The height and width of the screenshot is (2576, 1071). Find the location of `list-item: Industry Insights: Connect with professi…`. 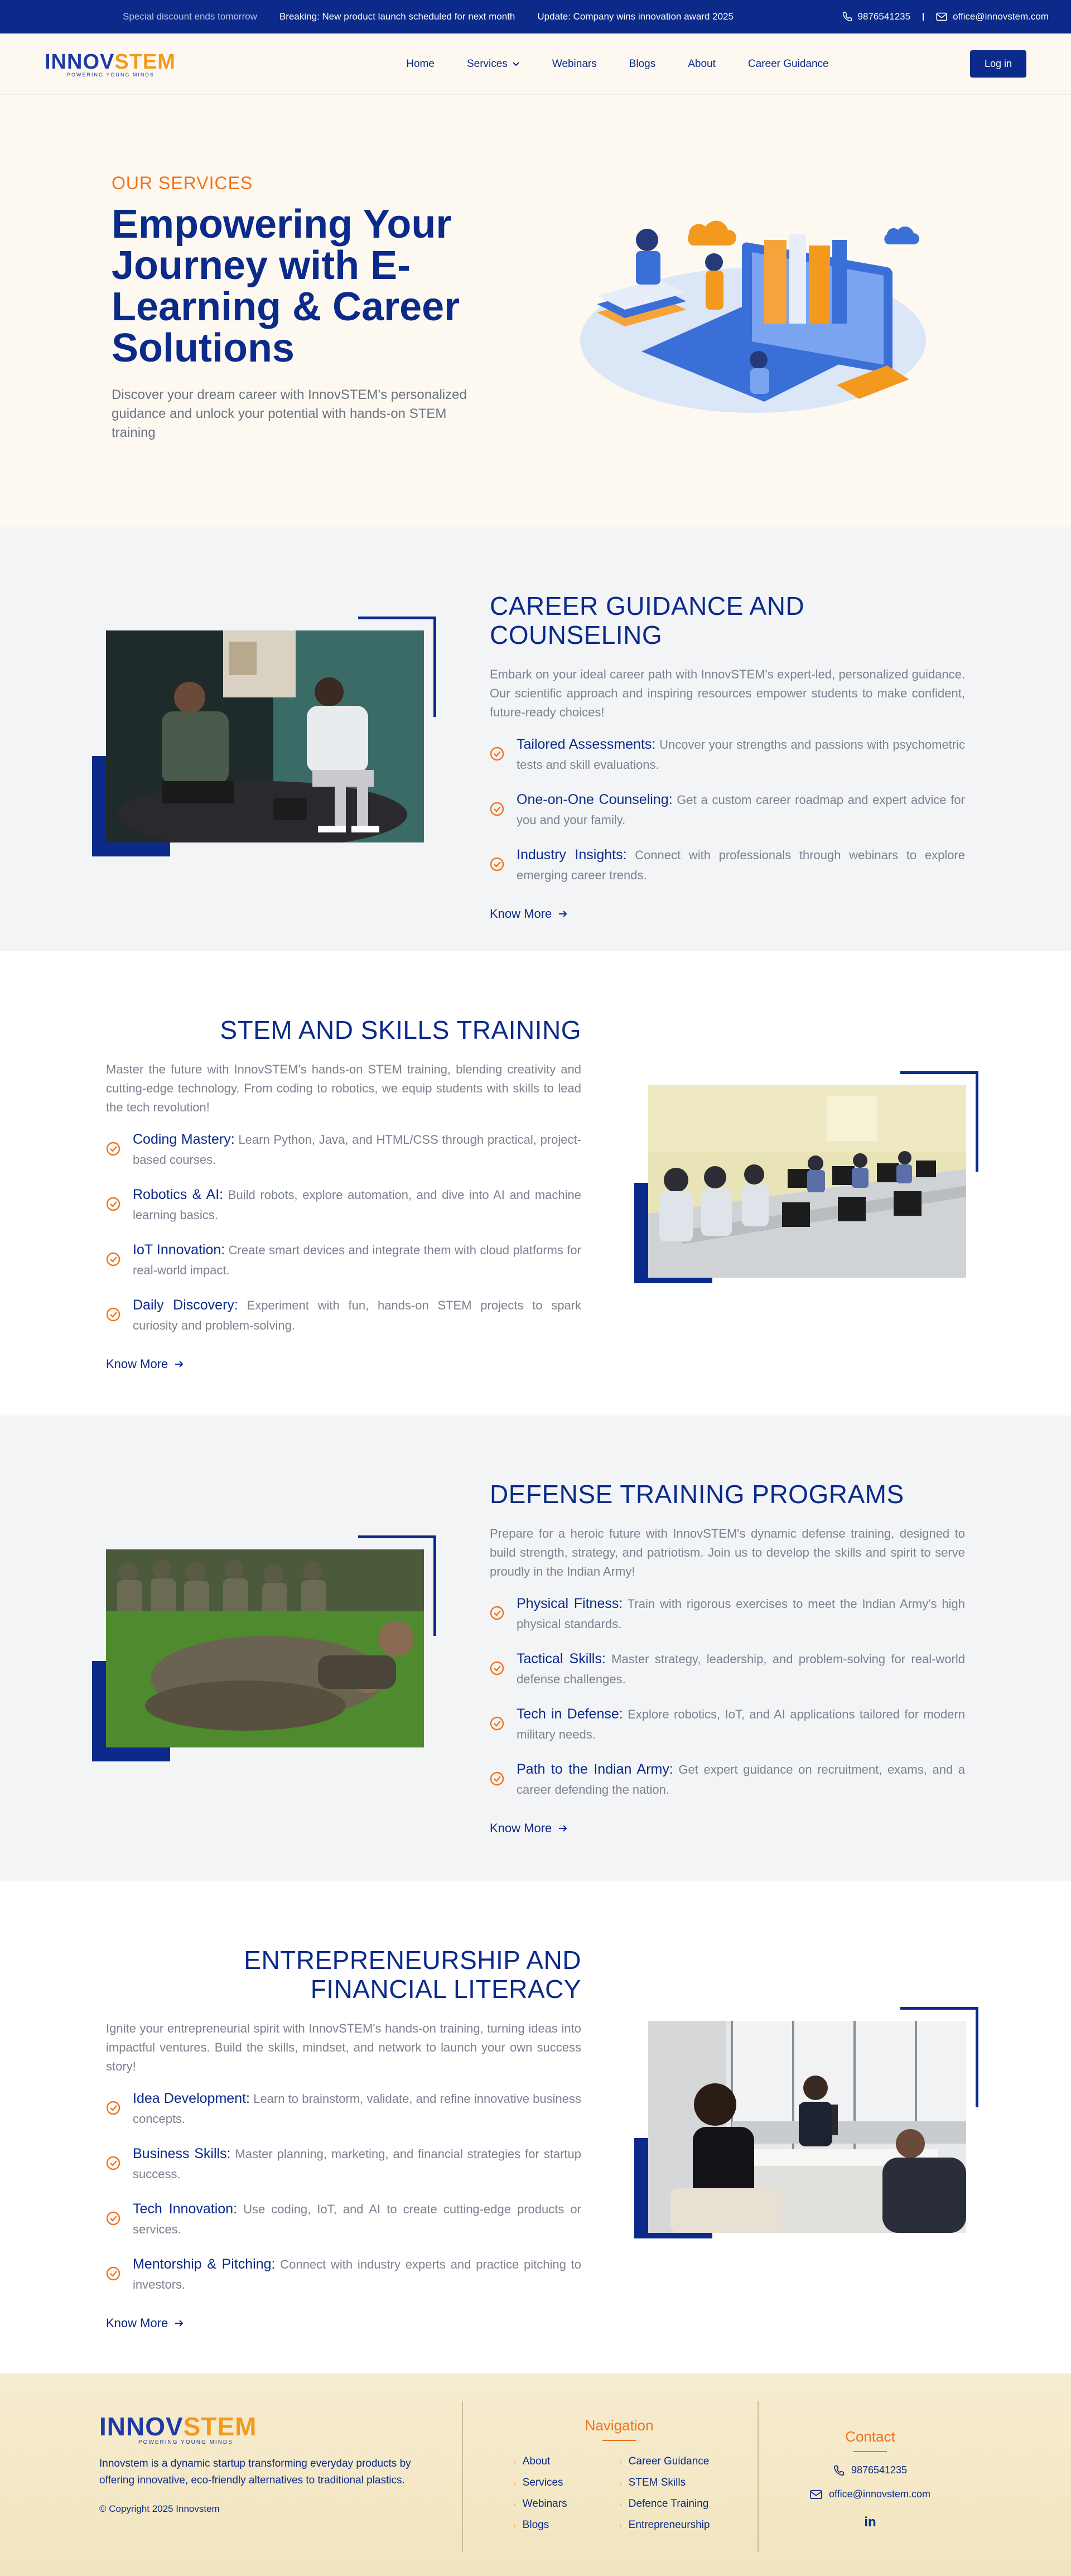

list-item: Industry Insights: Connect with professi… is located at coordinates (728, 865).